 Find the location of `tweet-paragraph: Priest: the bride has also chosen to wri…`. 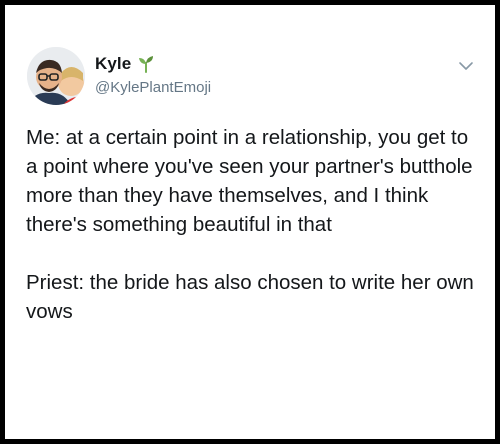

tweet-paragraph: Priest: the bride has also chosen to wri… is located at coordinates (253, 297).